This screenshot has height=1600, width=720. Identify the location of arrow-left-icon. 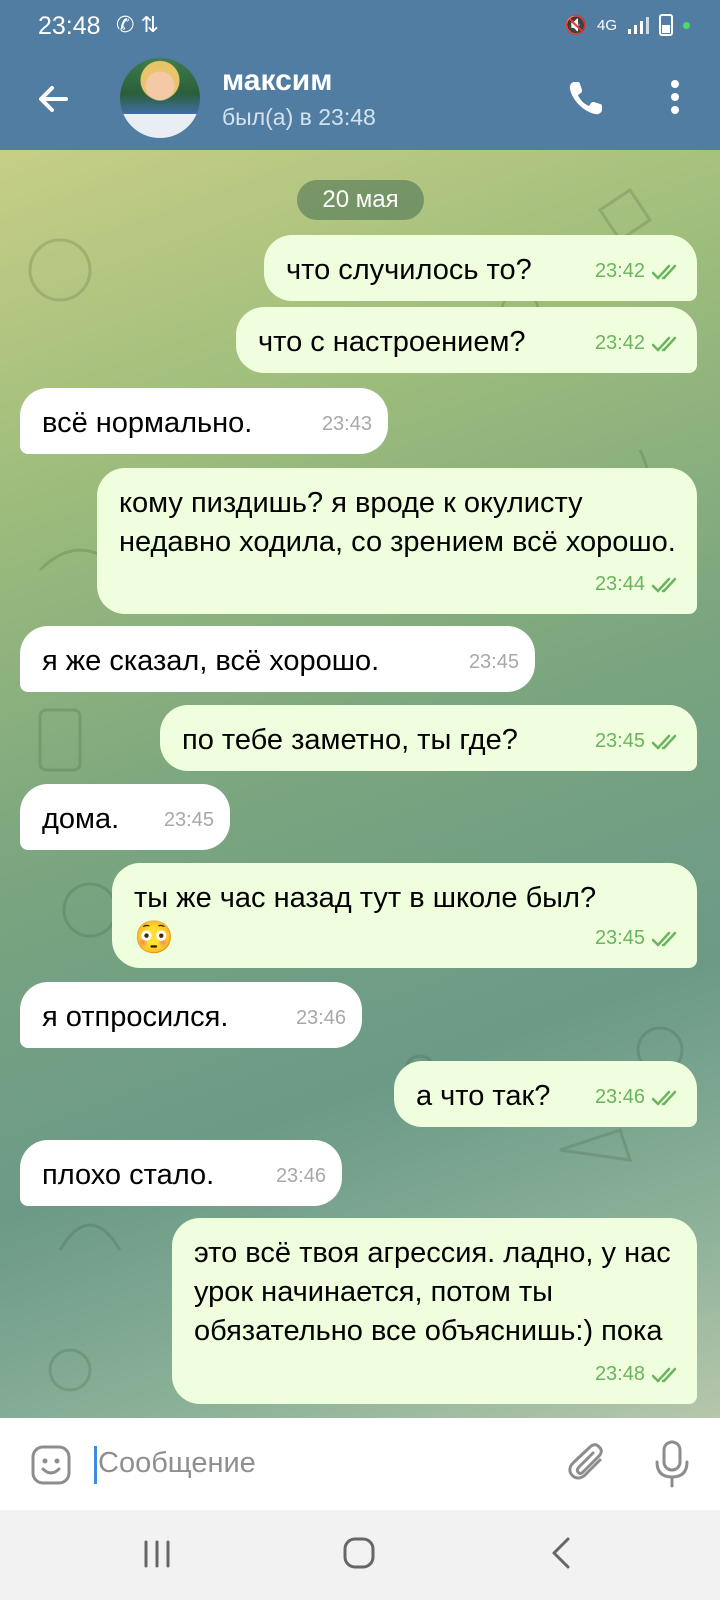
(53, 99).